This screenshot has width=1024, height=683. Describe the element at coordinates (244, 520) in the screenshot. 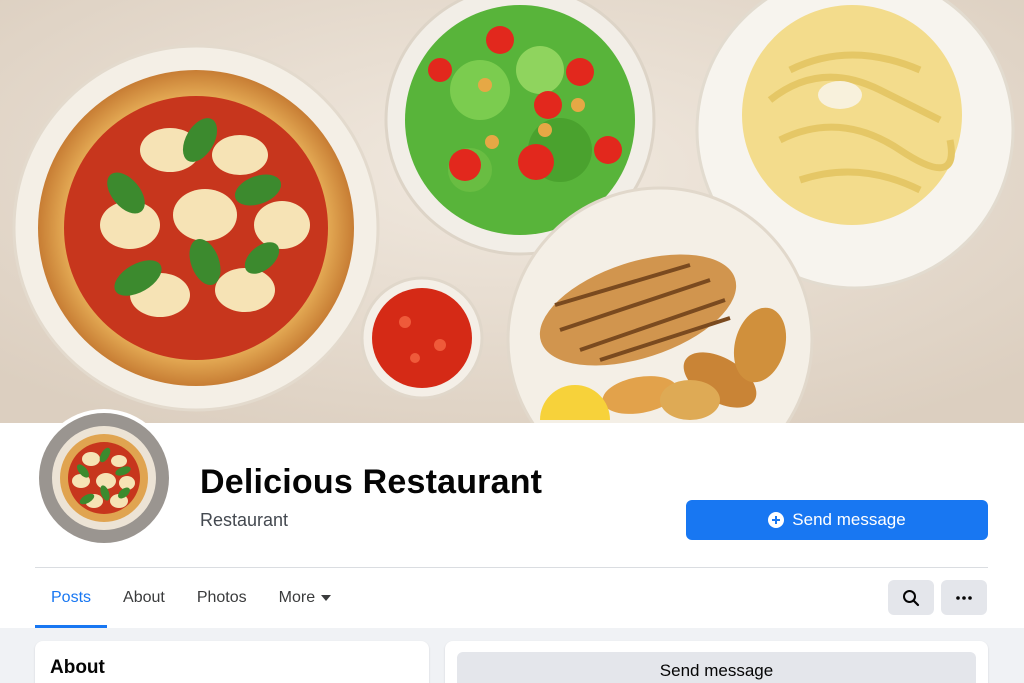

I see `page-category: Restaurant` at that location.